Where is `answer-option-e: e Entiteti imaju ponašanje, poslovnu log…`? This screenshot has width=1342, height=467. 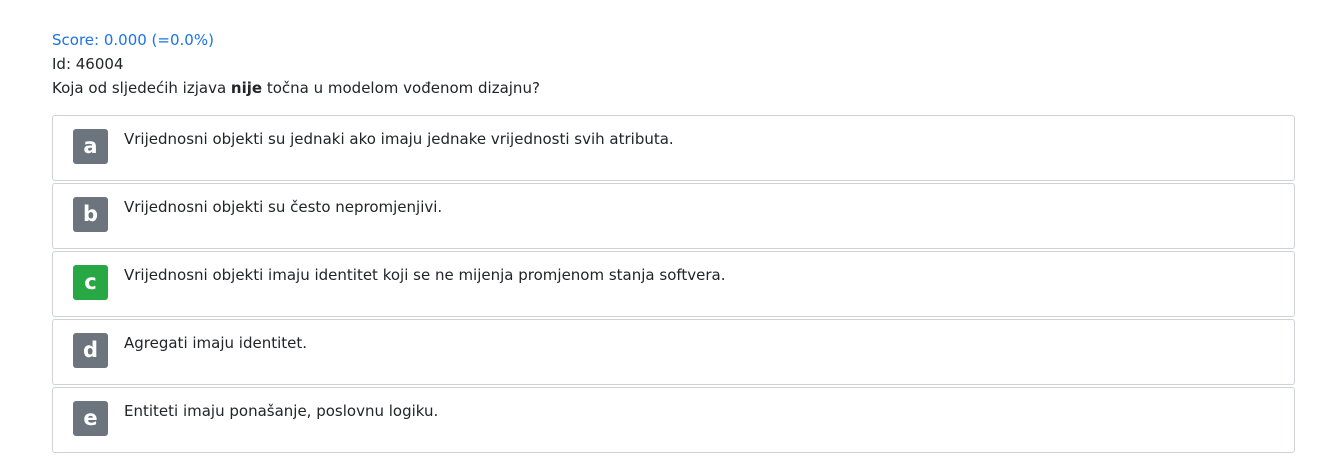 answer-option-e: e Entiteti imaju ponašanje, poslovnu log… is located at coordinates (673, 420).